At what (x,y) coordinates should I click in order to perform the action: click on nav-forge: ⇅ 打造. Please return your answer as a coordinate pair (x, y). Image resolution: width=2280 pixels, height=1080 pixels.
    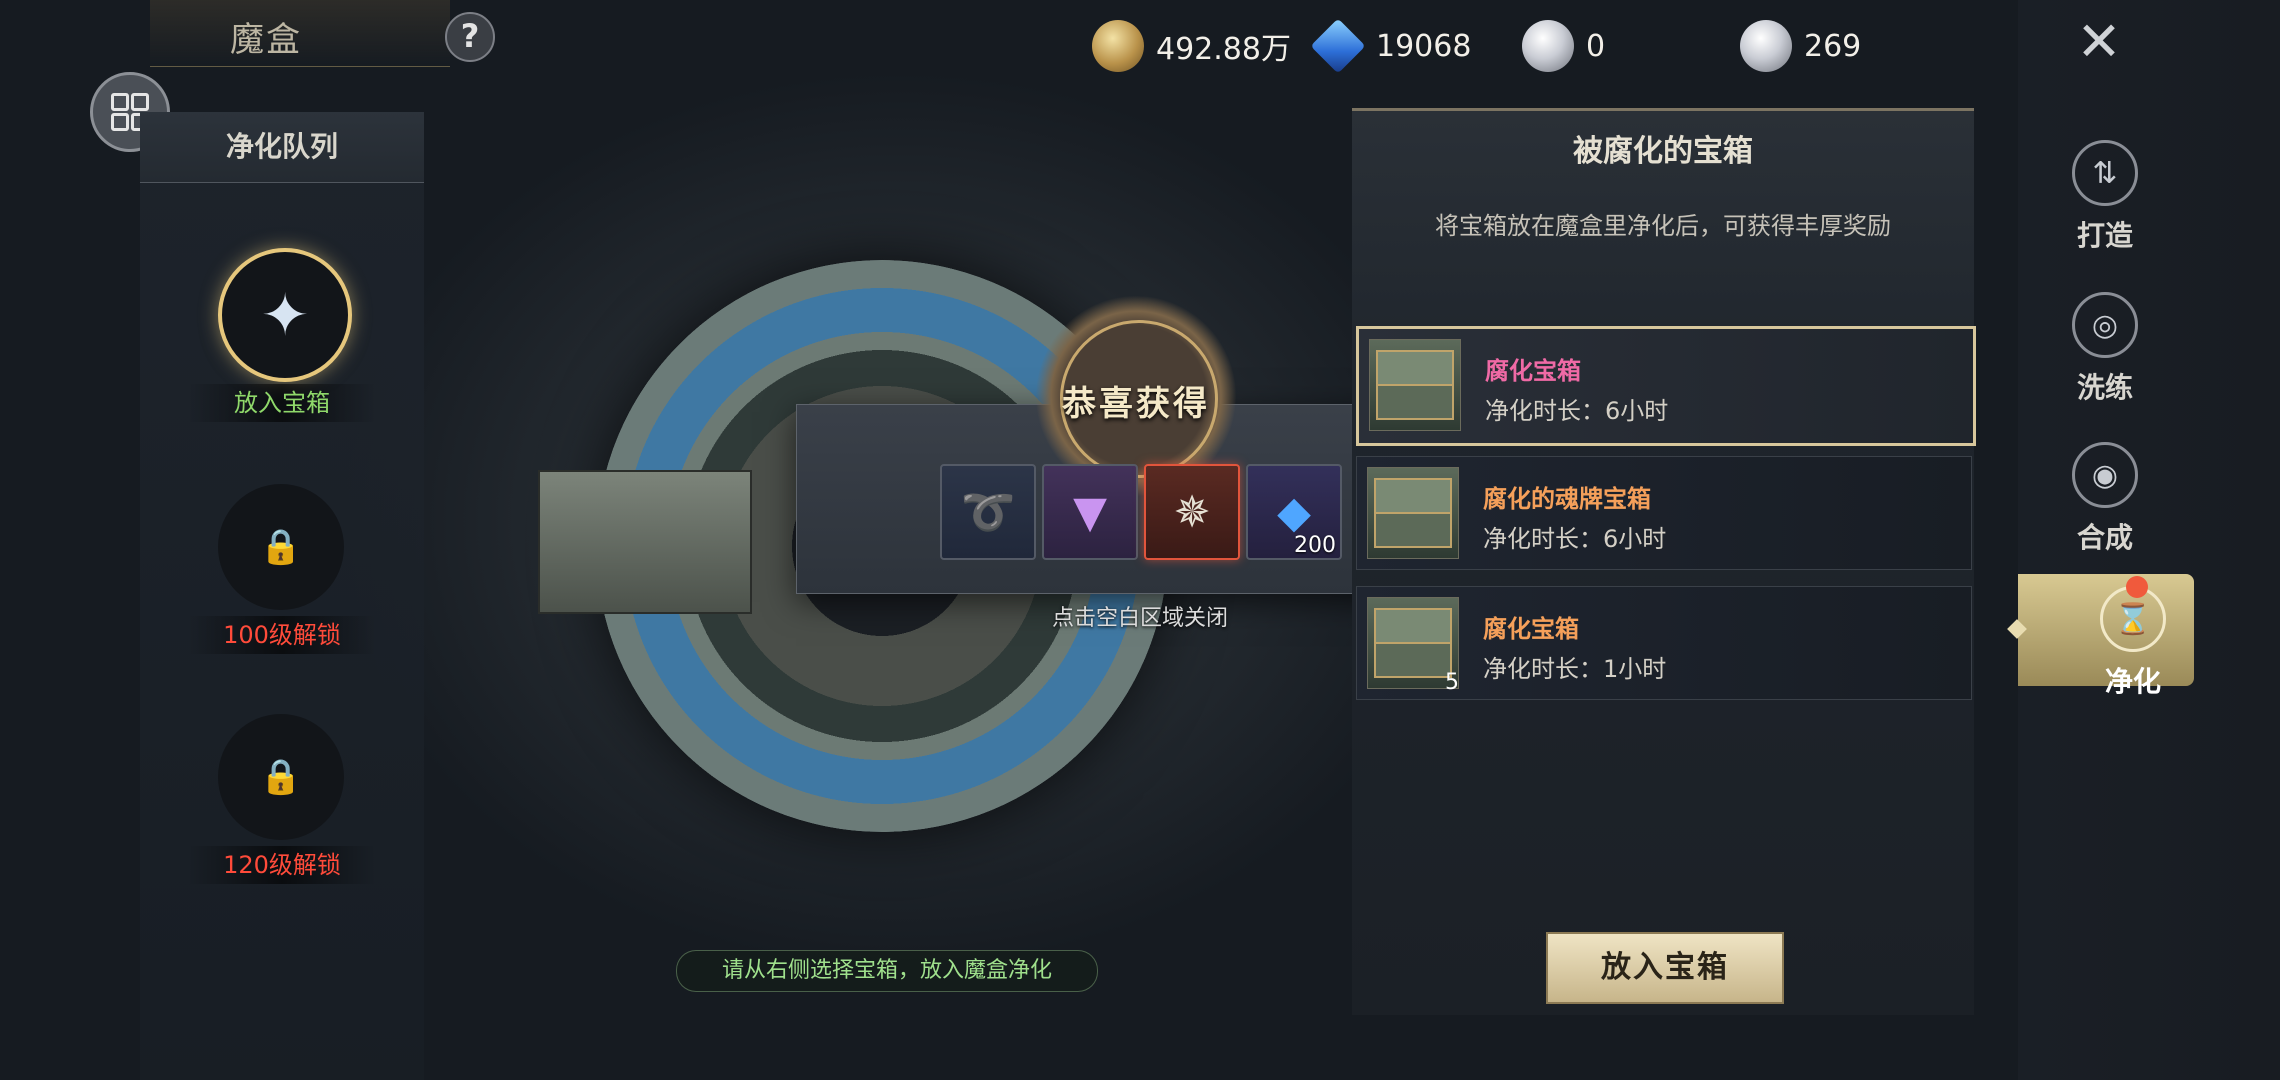
    Looking at the image, I should click on (2105, 196).